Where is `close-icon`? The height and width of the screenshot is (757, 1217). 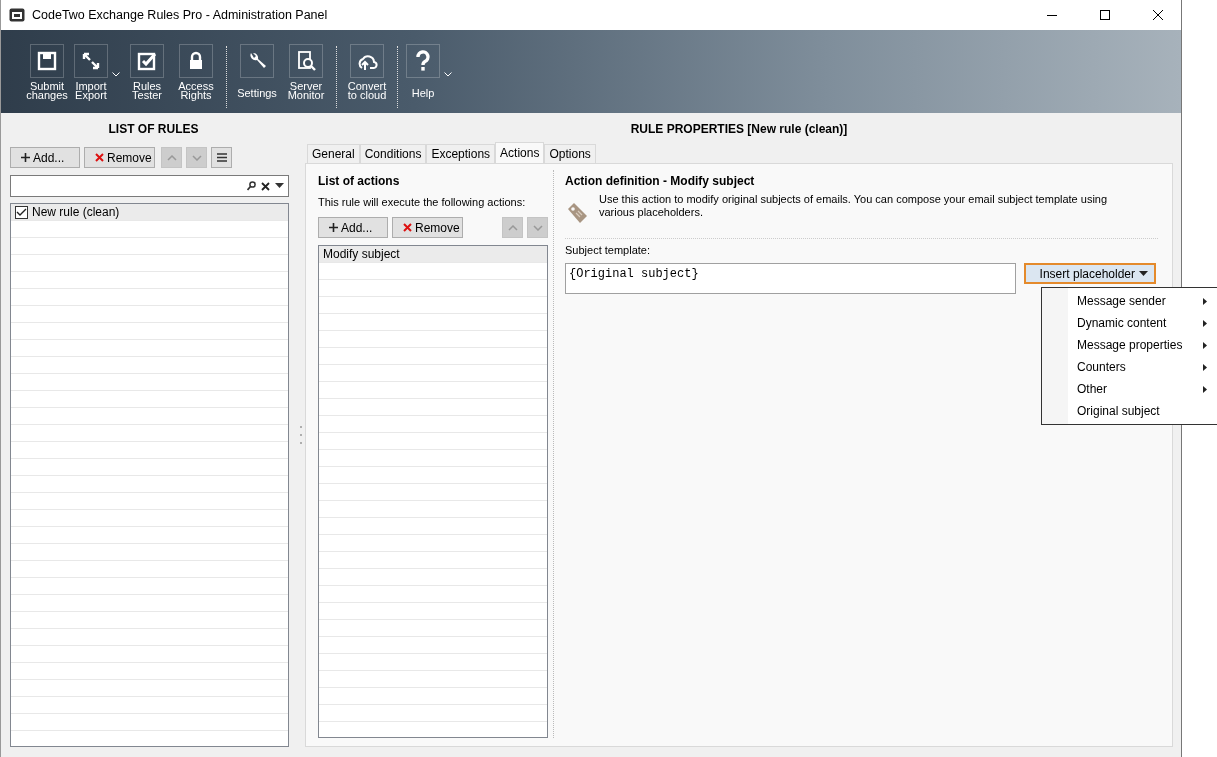
close-icon is located at coordinates (1158, 15).